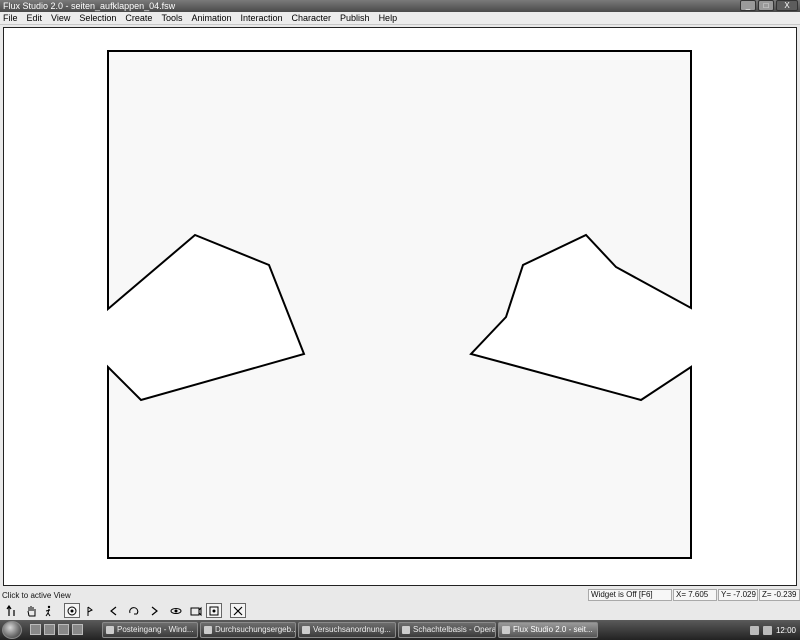  What do you see at coordinates (754, 630) in the screenshot?
I see `network-icon` at bounding box center [754, 630].